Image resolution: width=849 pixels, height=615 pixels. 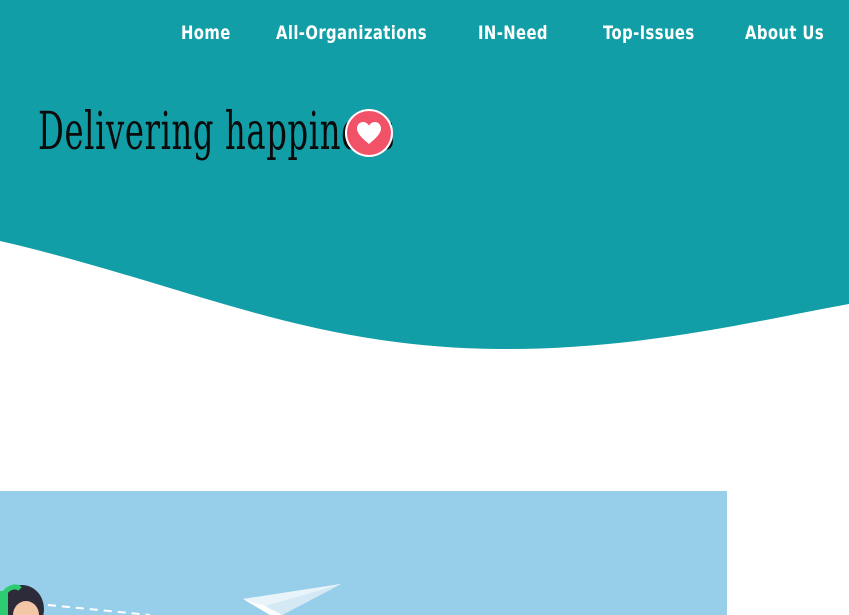 What do you see at coordinates (513, 33) in the screenshot?
I see `nav-in-need: IN-Need` at bounding box center [513, 33].